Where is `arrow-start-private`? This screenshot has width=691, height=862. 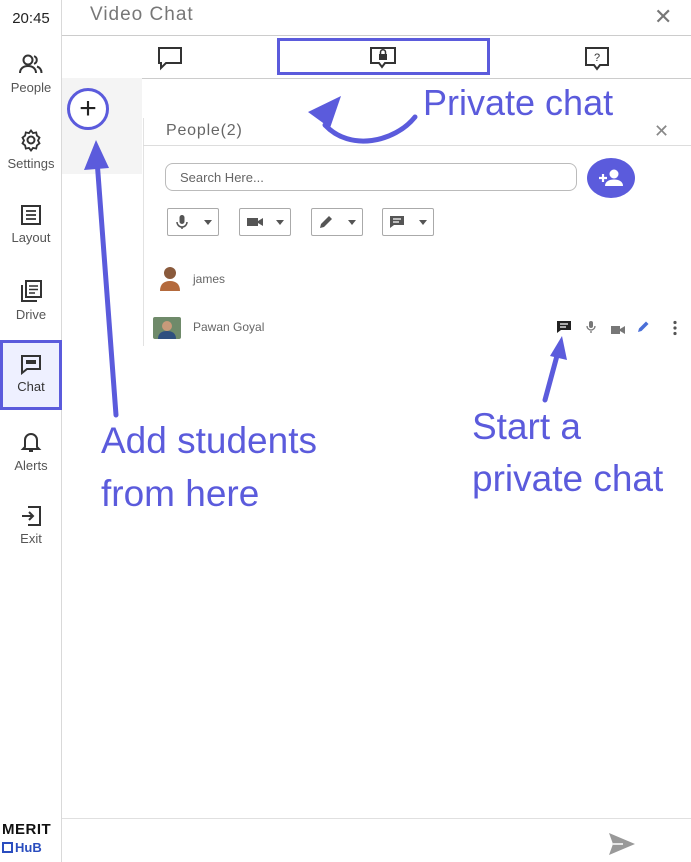 arrow-start-private is located at coordinates (551, 376).